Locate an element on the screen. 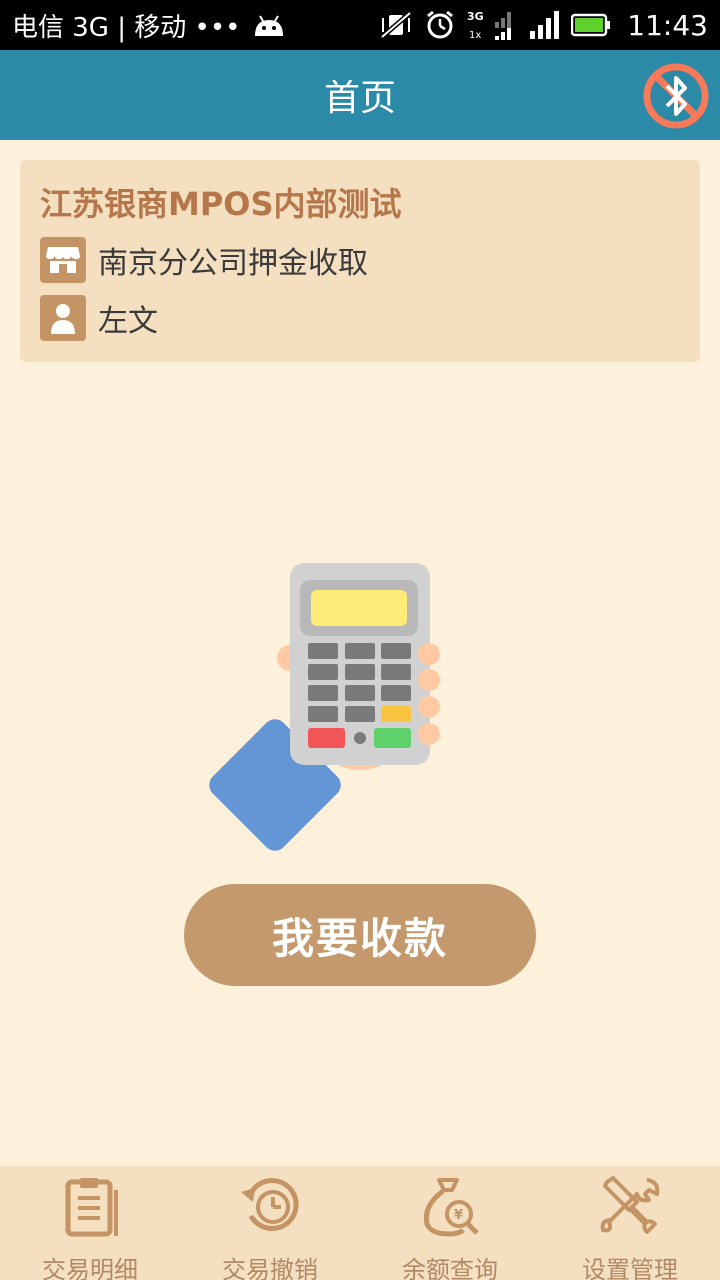 This screenshot has width=720, height=1280. svg-text: 3G is located at coordinates (475, 16).